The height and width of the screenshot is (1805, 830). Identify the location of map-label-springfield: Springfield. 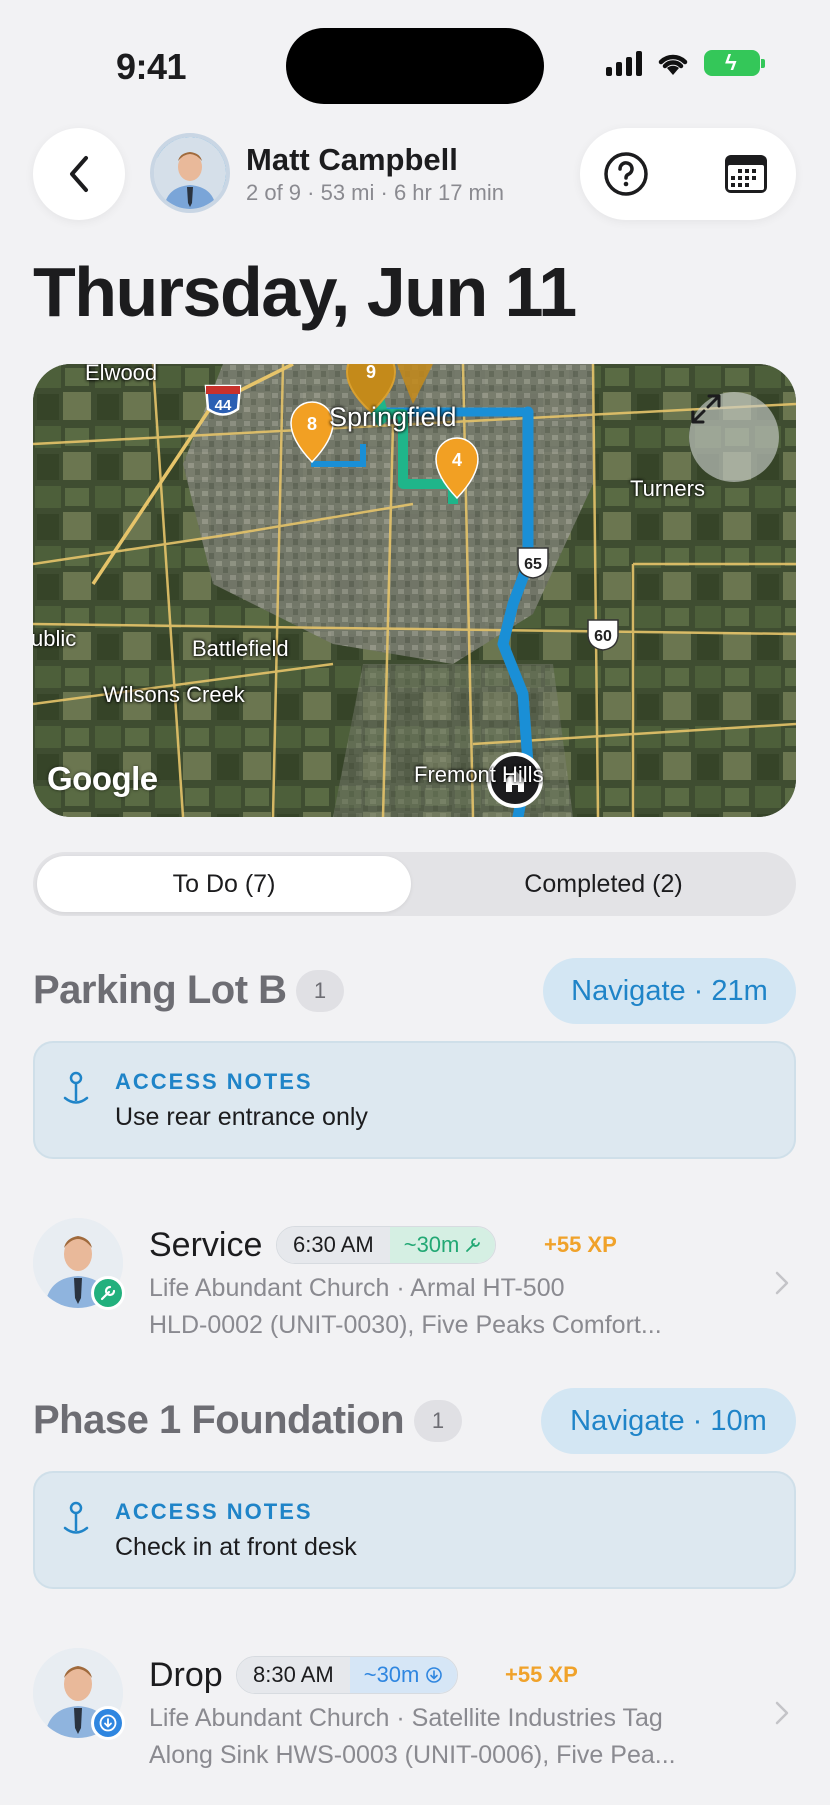
(393, 417).